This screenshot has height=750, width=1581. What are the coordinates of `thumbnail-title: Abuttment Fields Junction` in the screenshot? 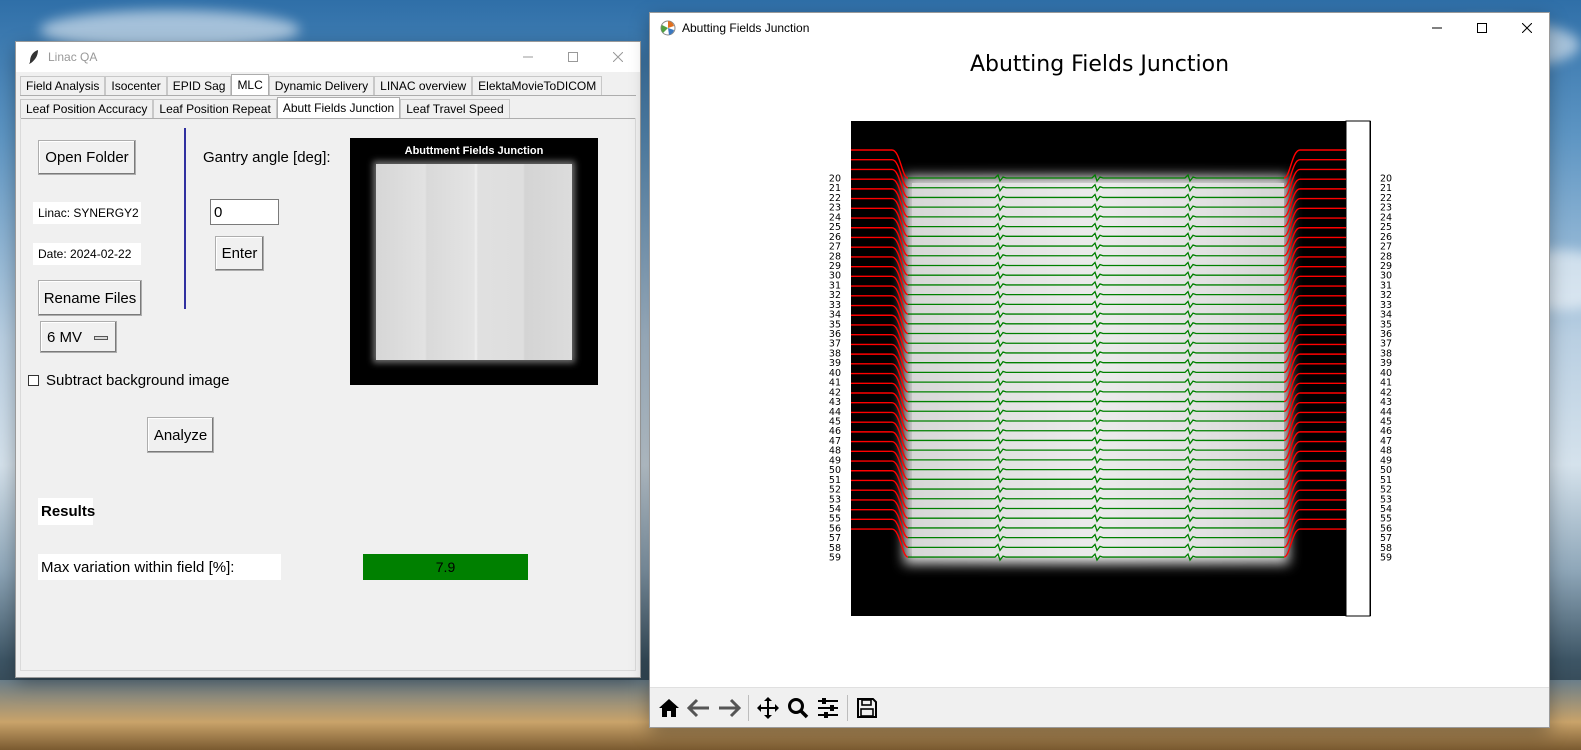 It's located at (474, 151).